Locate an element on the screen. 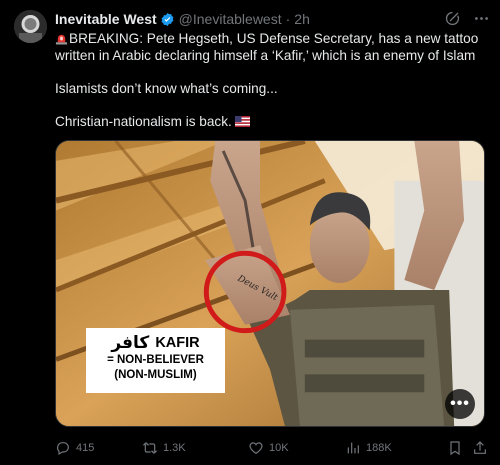  us-flag-emoji-icon is located at coordinates (242, 121).